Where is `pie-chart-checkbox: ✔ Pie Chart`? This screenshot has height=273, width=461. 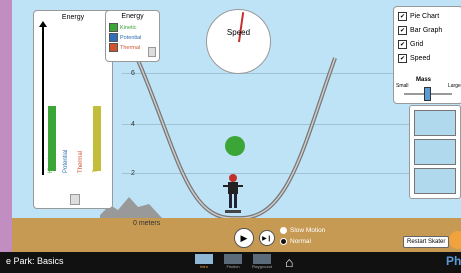 pie-chart-checkbox: ✔ Pie Chart is located at coordinates (418, 16).